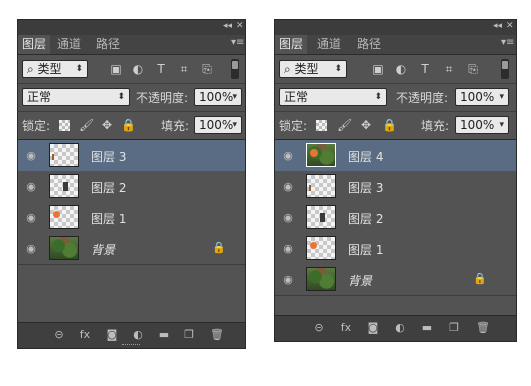  What do you see at coordinates (365, 156) in the screenshot?
I see `layer-name: 图层 4` at bounding box center [365, 156].